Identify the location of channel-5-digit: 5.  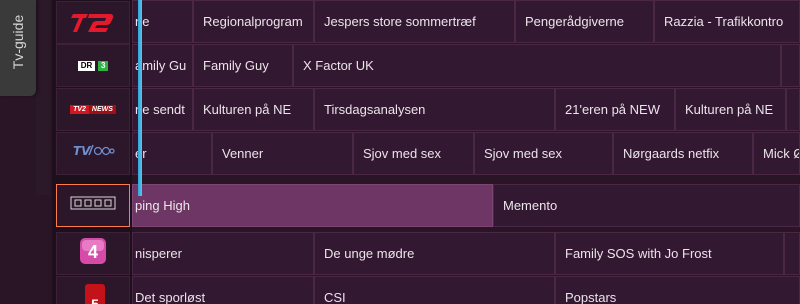
(95, 300).